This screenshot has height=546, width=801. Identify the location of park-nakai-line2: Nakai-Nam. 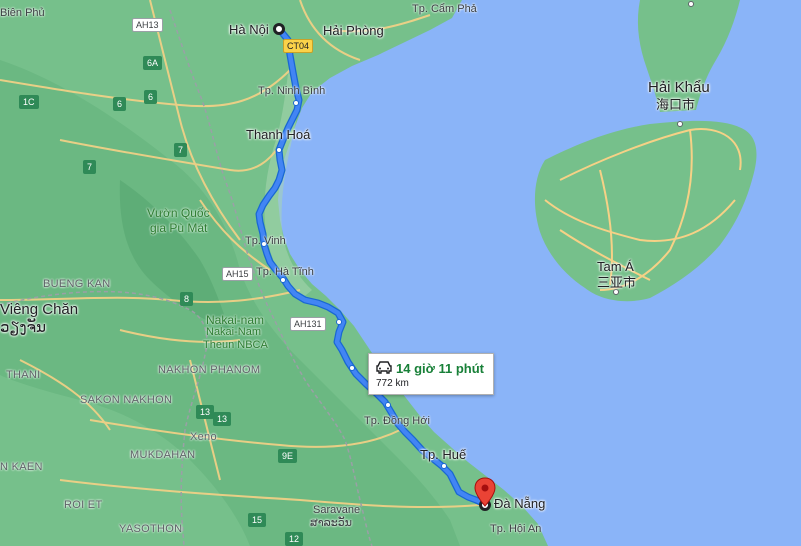
(234, 332).